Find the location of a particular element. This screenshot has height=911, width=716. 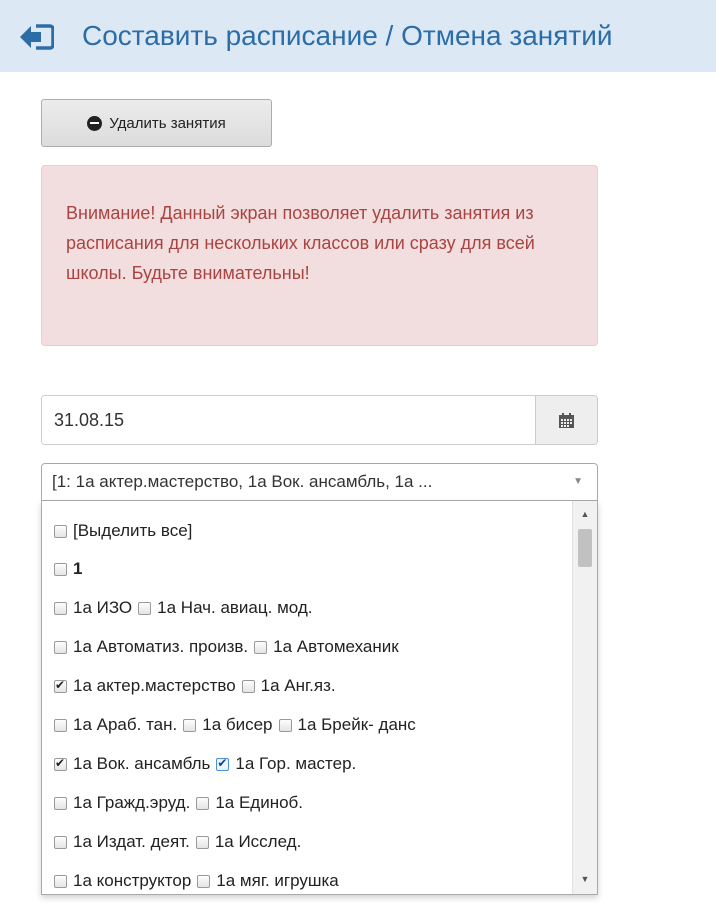

option-label: 1а Единоб. is located at coordinates (259, 802).